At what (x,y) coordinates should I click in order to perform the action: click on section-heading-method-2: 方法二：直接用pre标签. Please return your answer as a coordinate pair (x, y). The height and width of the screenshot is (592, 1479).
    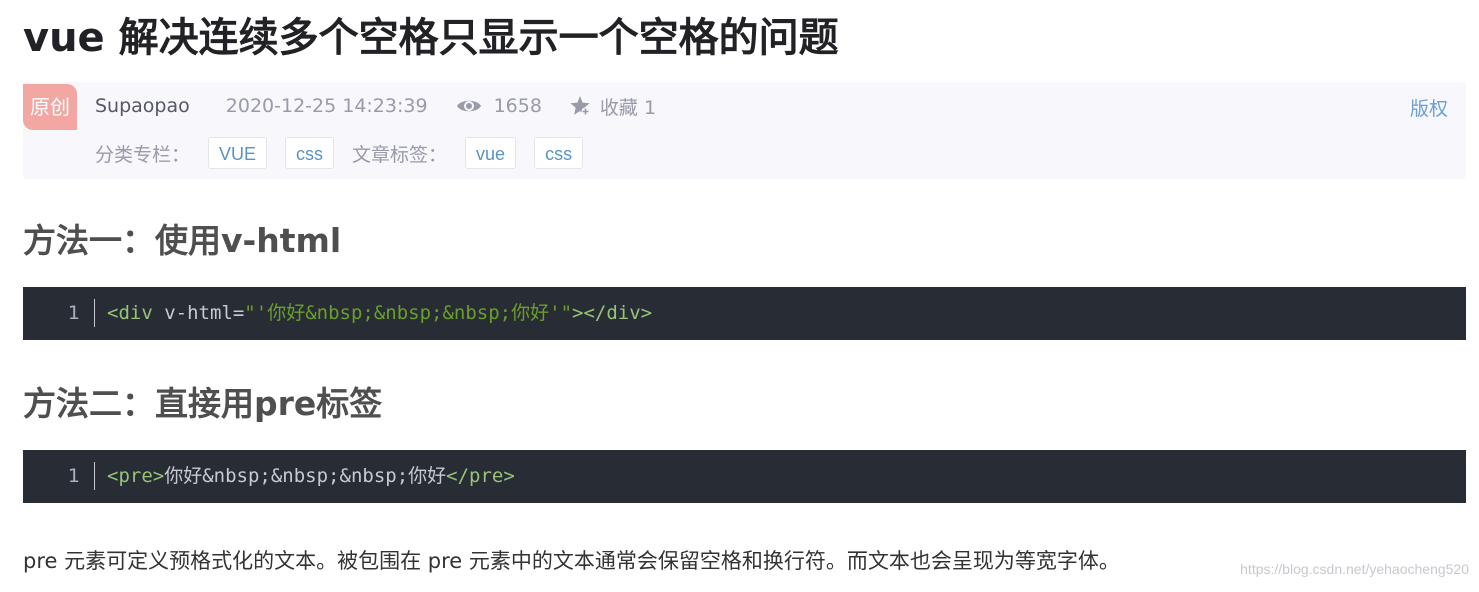
    Looking at the image, I should click on (203, 403).